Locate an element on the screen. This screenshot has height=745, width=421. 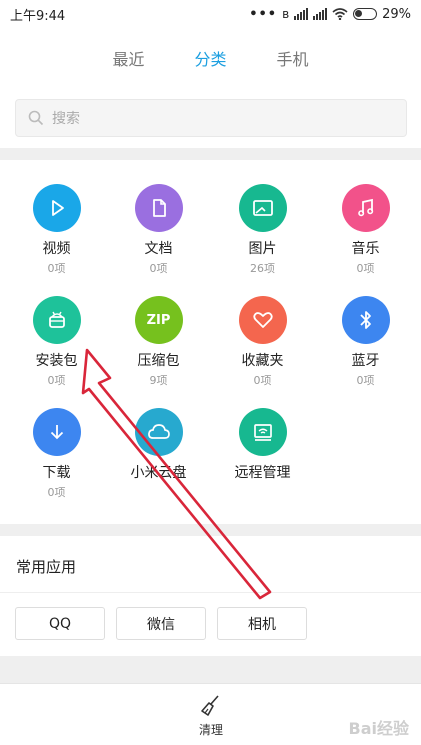
category-count: 26项 is located at coordinates (262, 268).